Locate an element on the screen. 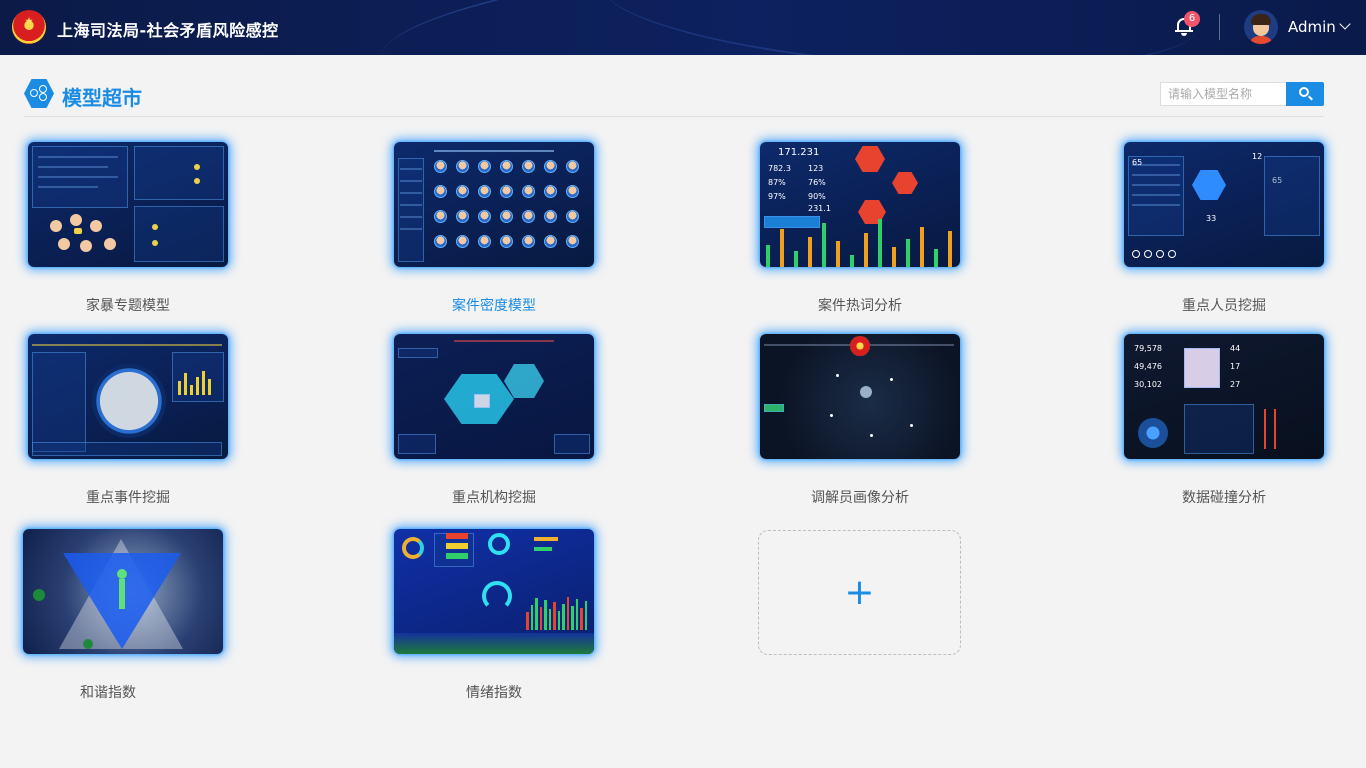  page-title: 模型超市 is located at coordinates (102, 98).